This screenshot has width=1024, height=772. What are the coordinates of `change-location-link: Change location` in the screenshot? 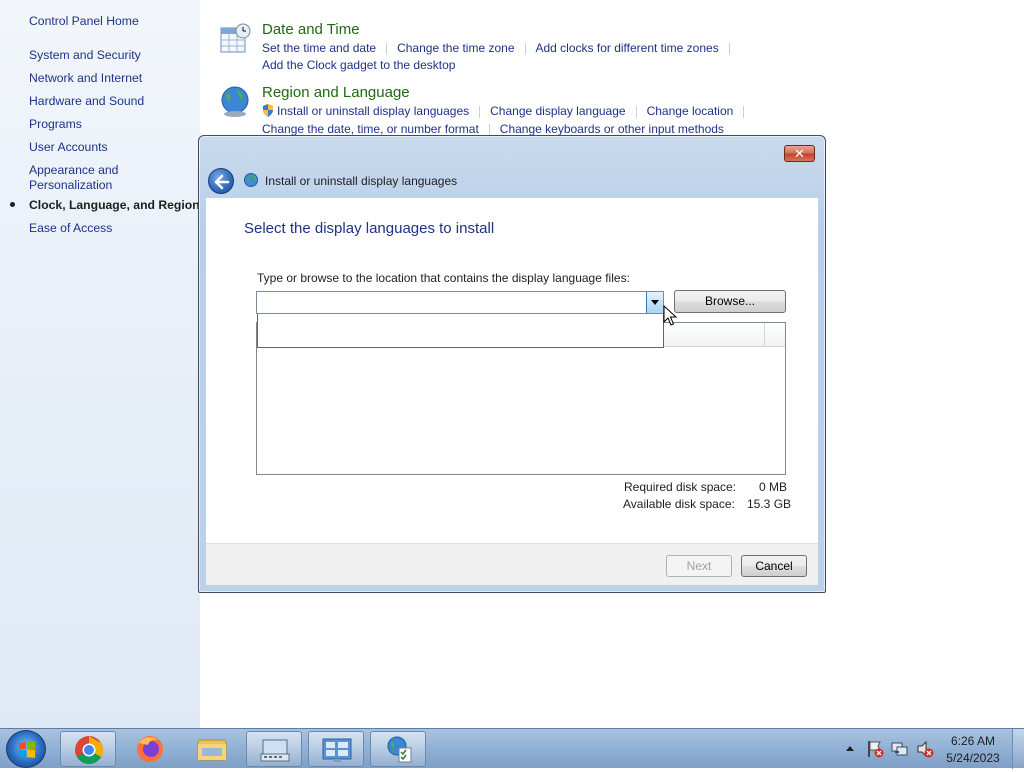 It's located at (690, 111).